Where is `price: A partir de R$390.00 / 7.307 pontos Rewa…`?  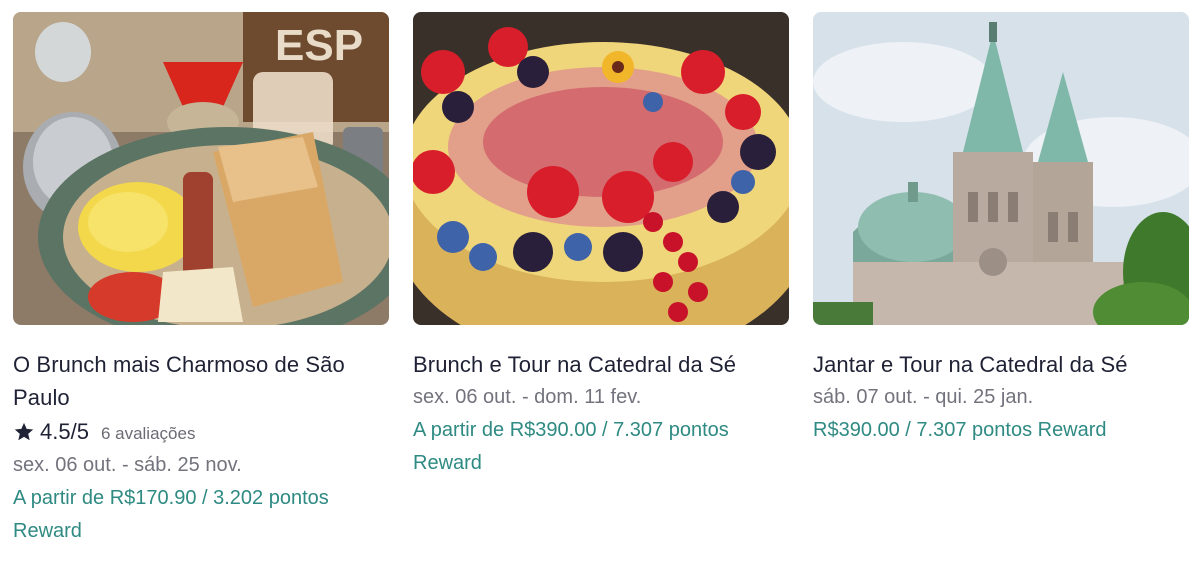 price: A partir de R$390.00 / 7.307 pontos Rewa… is located at coordinates (571, 446).